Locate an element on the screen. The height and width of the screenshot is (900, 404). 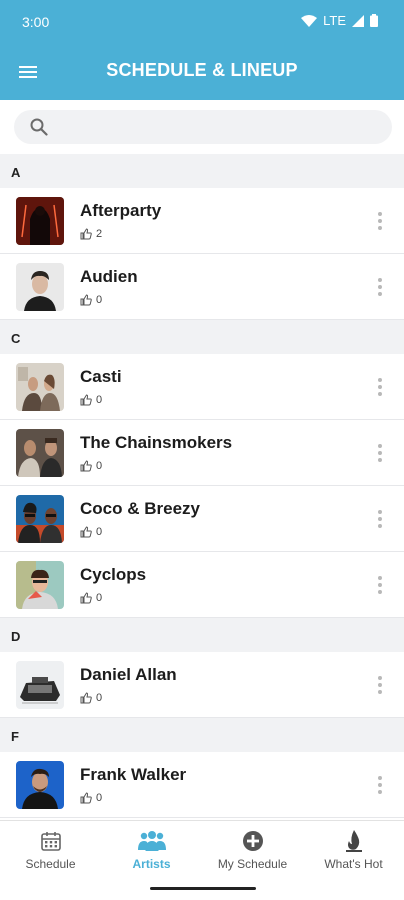
bottom-navigation: Schedule Artists My Schedule What's Hot is located at coordinates (202, 860).